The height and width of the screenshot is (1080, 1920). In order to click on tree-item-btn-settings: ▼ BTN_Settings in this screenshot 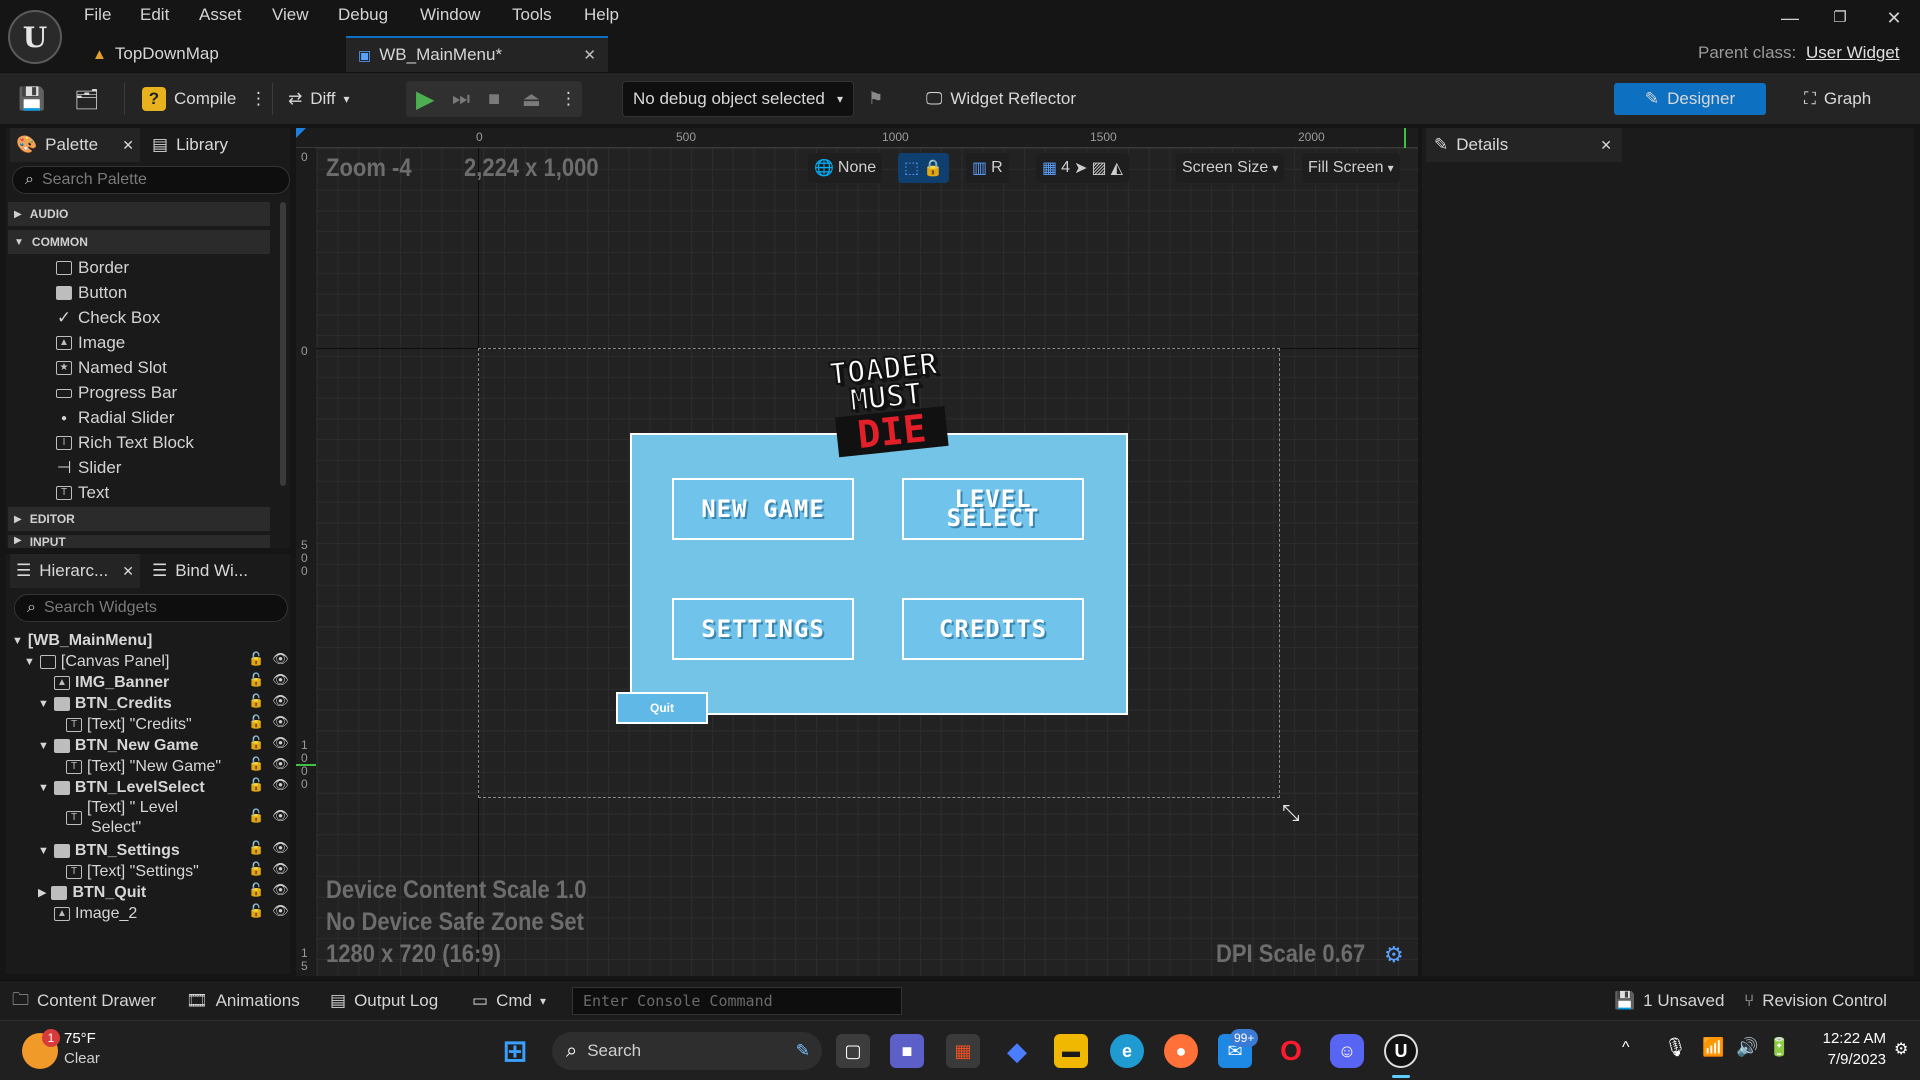, I will do `click(109, 850)`.